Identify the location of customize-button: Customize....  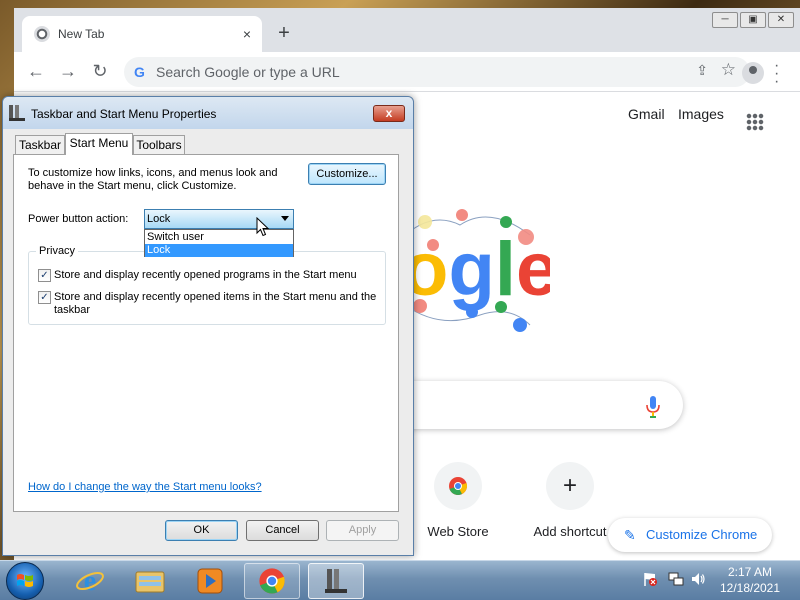
(347, 174).